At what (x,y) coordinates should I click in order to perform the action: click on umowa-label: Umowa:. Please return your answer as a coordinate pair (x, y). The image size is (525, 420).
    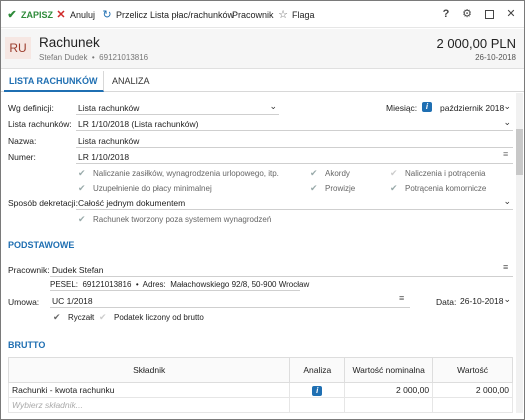
    Looking at the image, I should click on (24, 302).